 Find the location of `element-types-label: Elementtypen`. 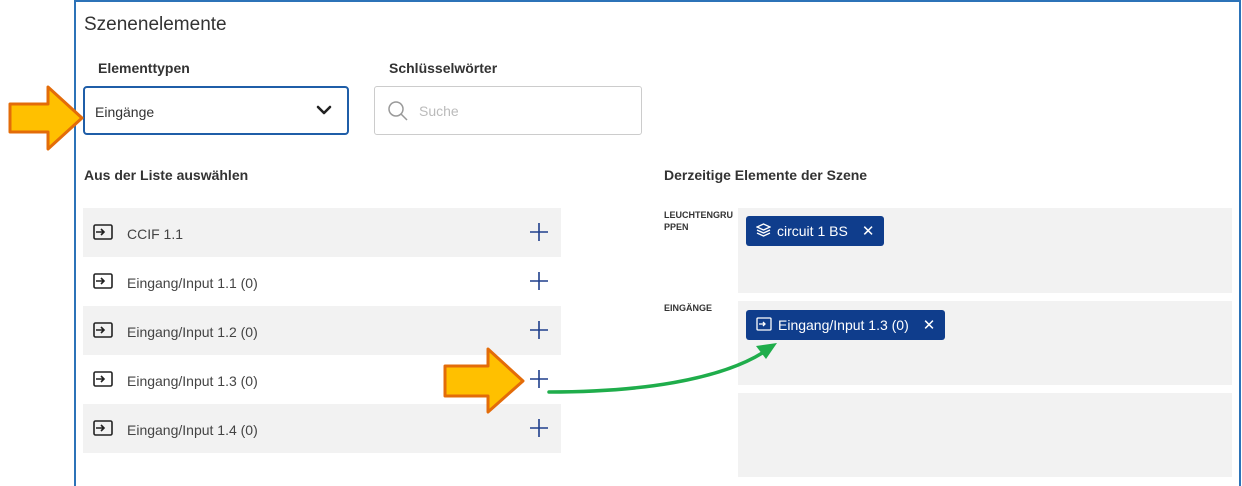

element-types-label: Elementtypen is located at coordinates (144, 68).